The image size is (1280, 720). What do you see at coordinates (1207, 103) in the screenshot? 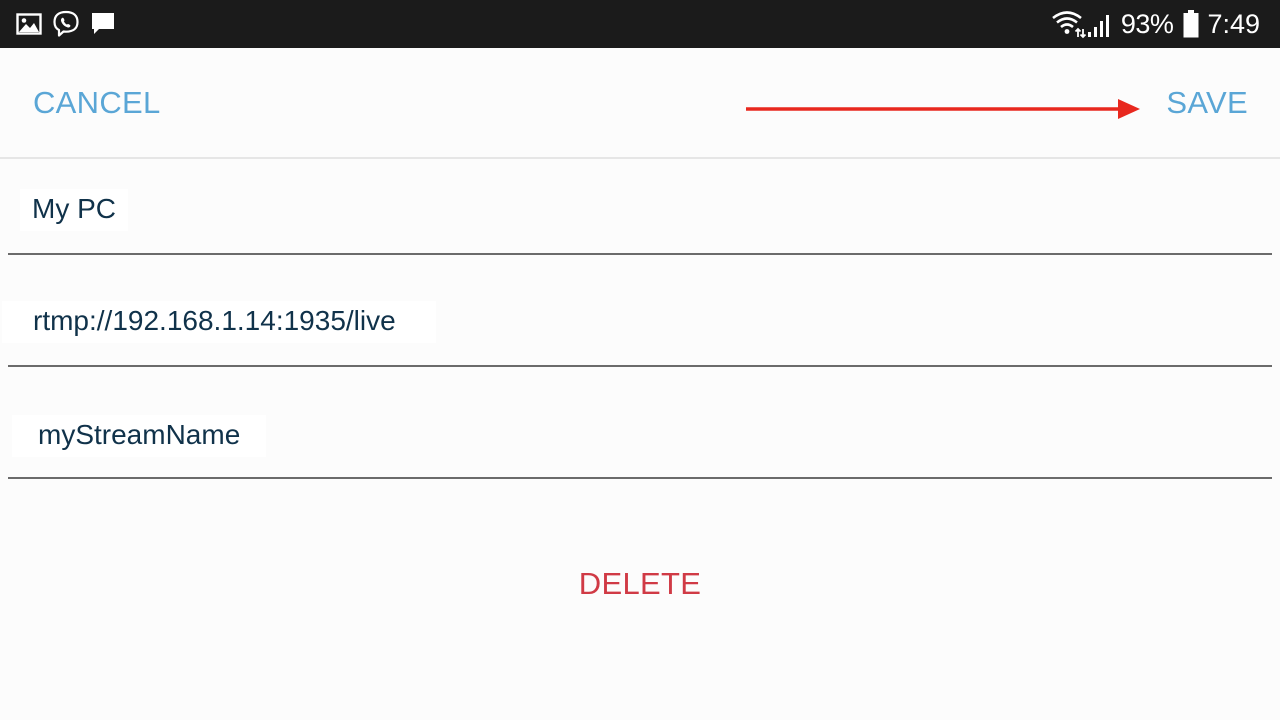
I see `save-button: SAVE` at bounding box center [1207, 103].